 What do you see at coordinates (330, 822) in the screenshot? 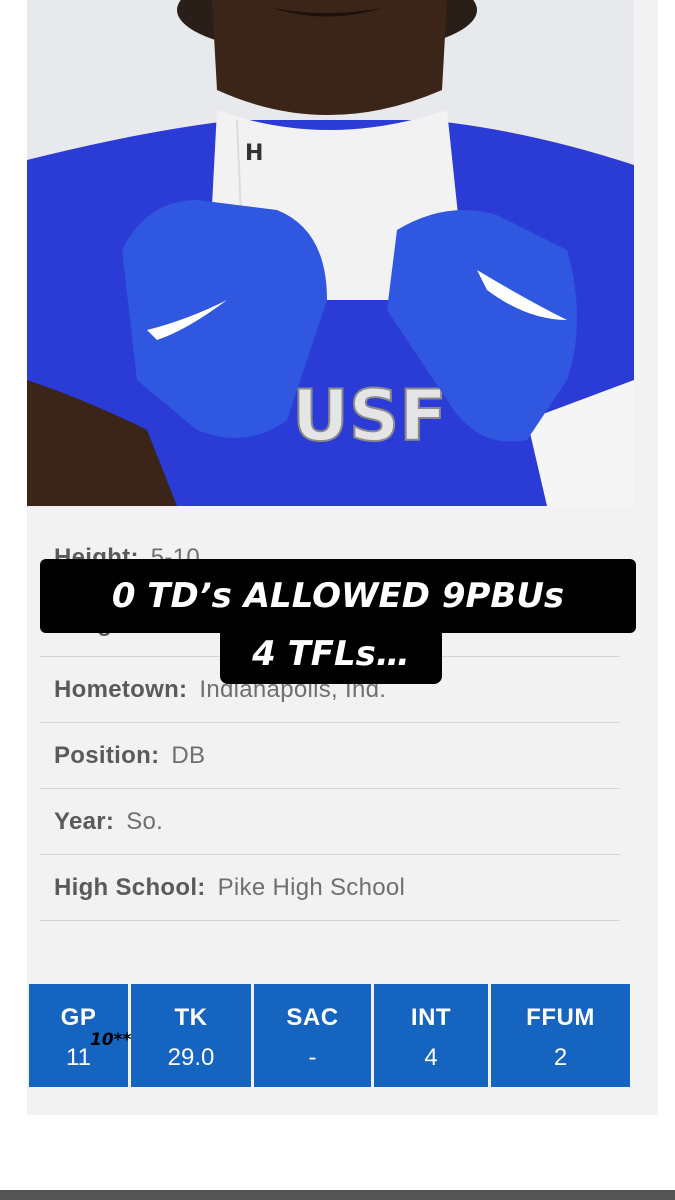
I see `bio-row-year: Year: So.` at bounding box center [330, 822].